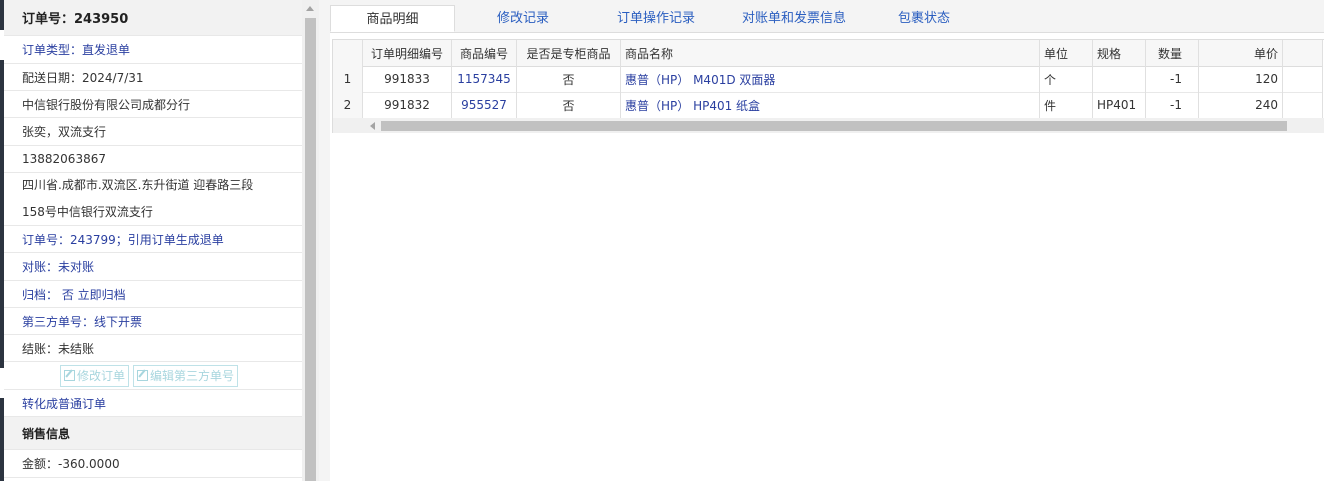  I want to click on customer-company: 中信银行股份有限公司成都分行, so click(153, 104).